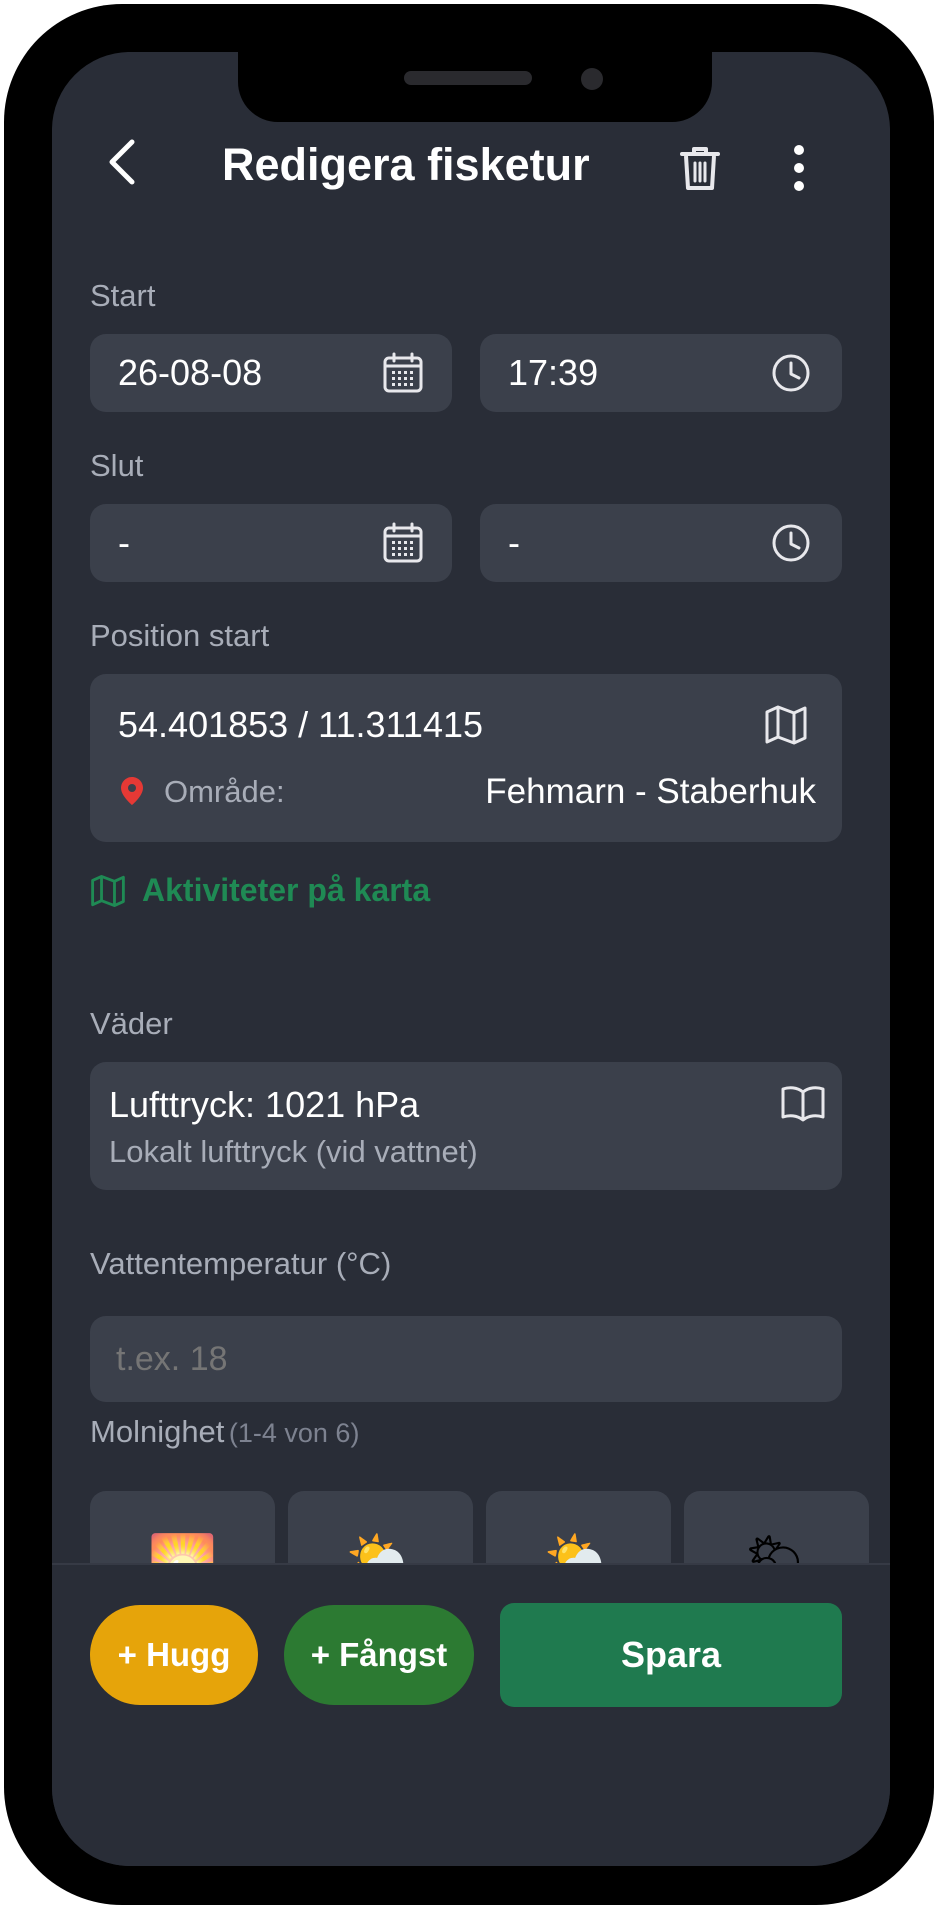 Image resolution: width=938 pixels, height=1909 pixels. I want to click on speaker, so click(468, 78).